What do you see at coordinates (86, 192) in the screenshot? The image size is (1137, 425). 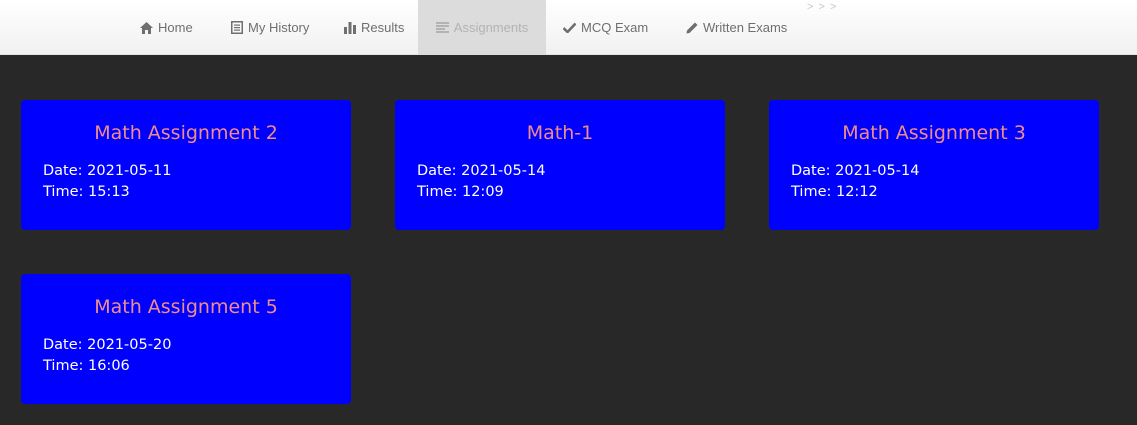 I see `assignment-time: Time: 15:13` at bounding box center [86, 192].